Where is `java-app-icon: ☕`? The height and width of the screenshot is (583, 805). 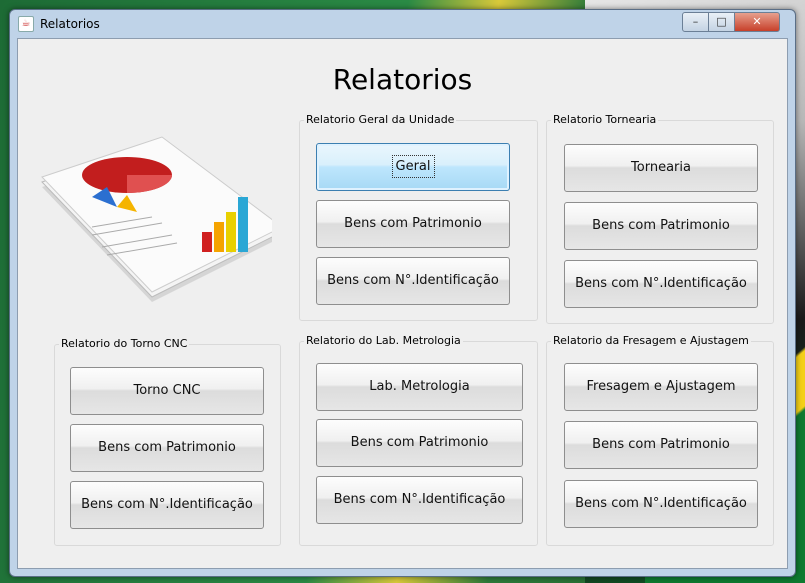
java-app-icon: ☕ is located at coordinates (26, 24).